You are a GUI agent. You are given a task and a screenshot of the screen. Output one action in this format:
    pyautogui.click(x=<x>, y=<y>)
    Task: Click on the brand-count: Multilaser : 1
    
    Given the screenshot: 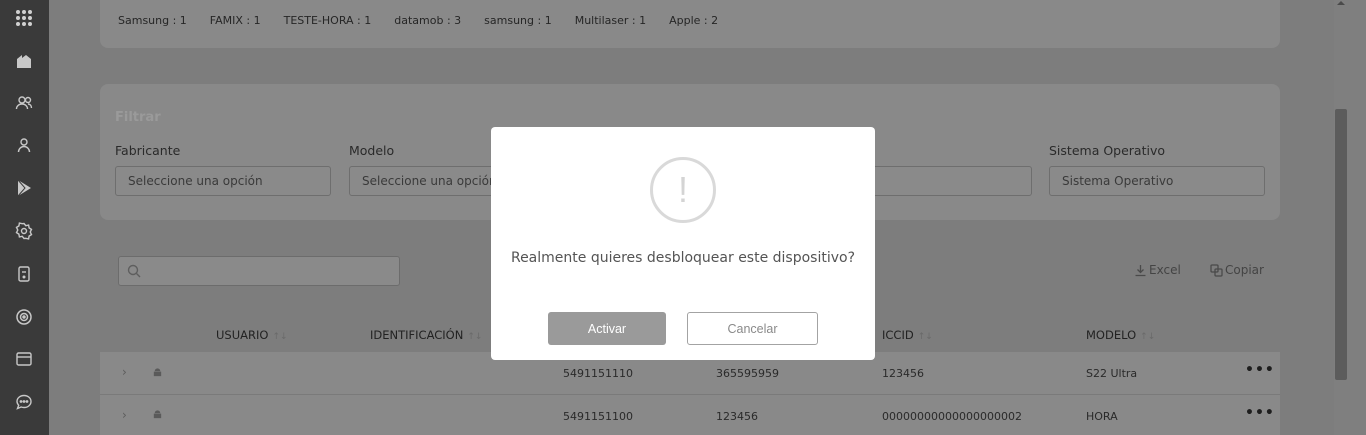 What is the action you would take?
    pyautogui.click(x=610, y=20)
    